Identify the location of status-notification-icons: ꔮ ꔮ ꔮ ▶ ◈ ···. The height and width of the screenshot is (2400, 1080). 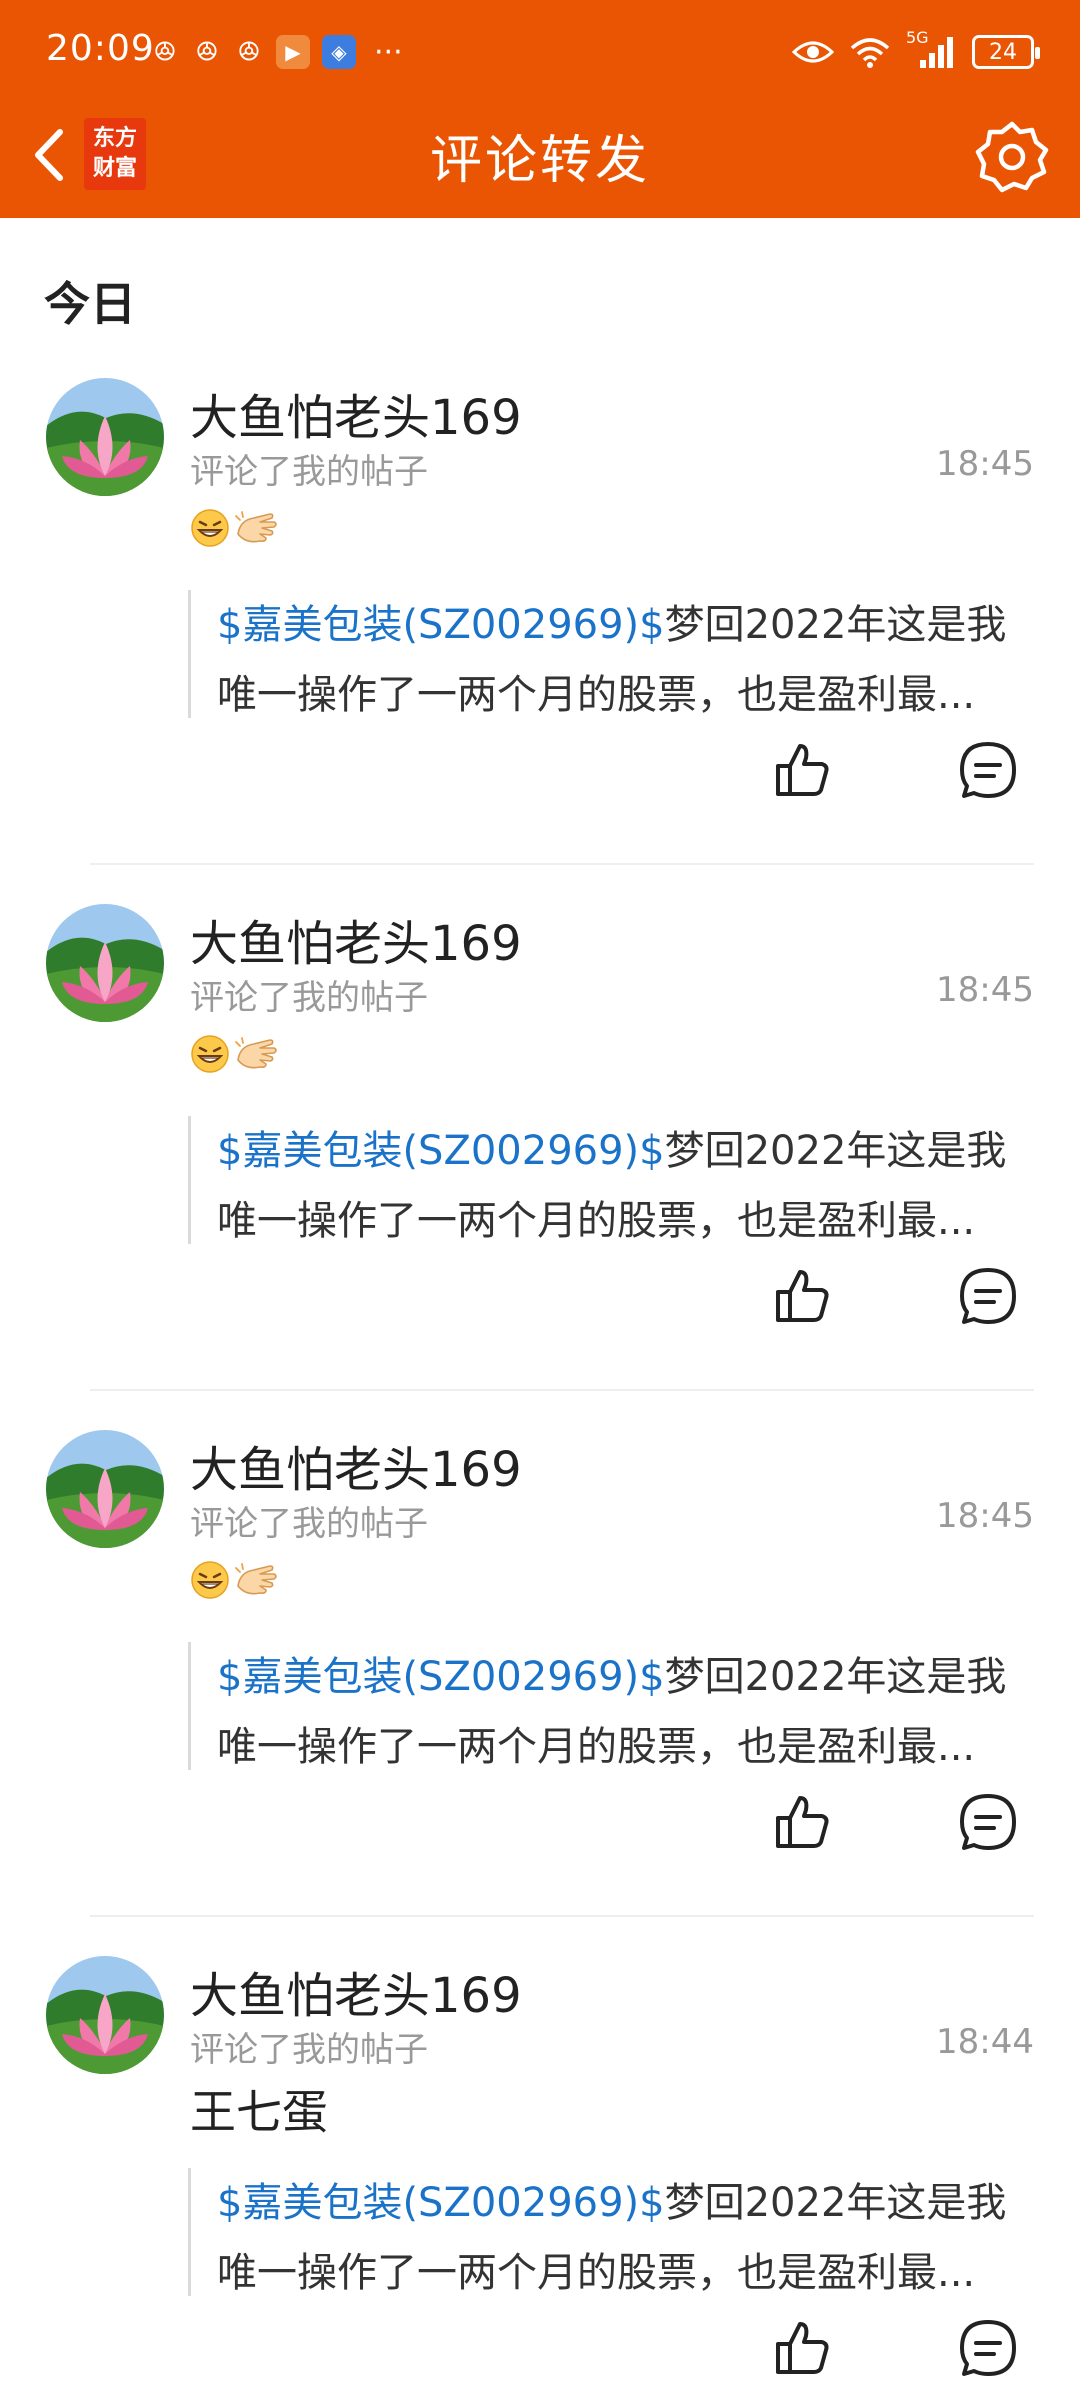
(276, 52).